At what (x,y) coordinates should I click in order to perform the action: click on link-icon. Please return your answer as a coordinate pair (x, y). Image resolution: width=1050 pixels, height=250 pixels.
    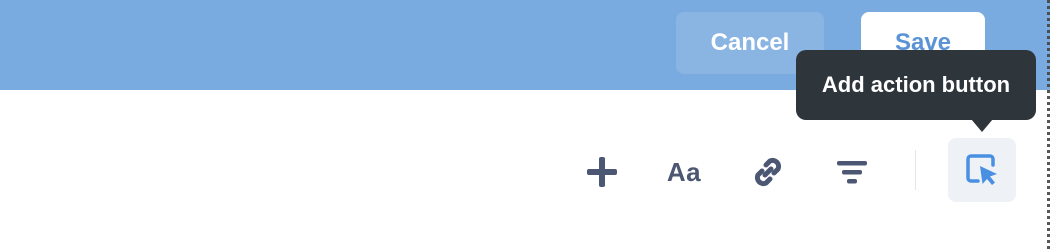
    Looking at the image, I should click on (768, 172).